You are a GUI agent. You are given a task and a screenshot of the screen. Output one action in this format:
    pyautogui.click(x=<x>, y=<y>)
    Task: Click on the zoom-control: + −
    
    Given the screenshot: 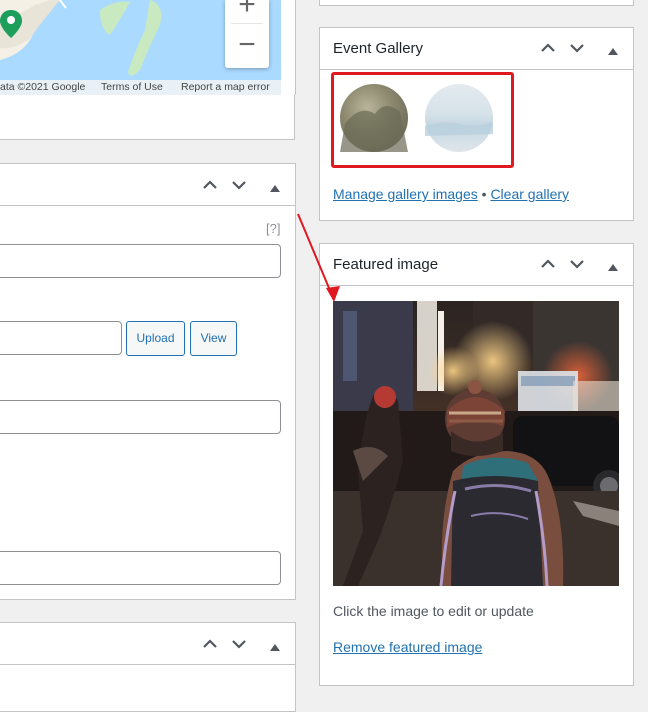 What is the action you would take?
    pyautogui.click(x=247, y=34)
    